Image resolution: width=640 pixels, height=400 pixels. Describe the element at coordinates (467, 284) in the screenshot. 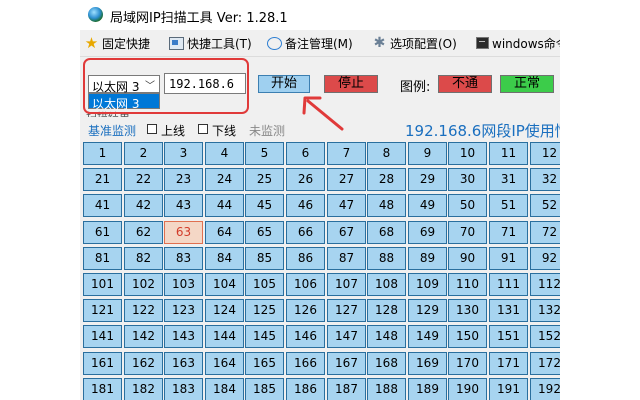

I see `ip-cell: 110` at that location.